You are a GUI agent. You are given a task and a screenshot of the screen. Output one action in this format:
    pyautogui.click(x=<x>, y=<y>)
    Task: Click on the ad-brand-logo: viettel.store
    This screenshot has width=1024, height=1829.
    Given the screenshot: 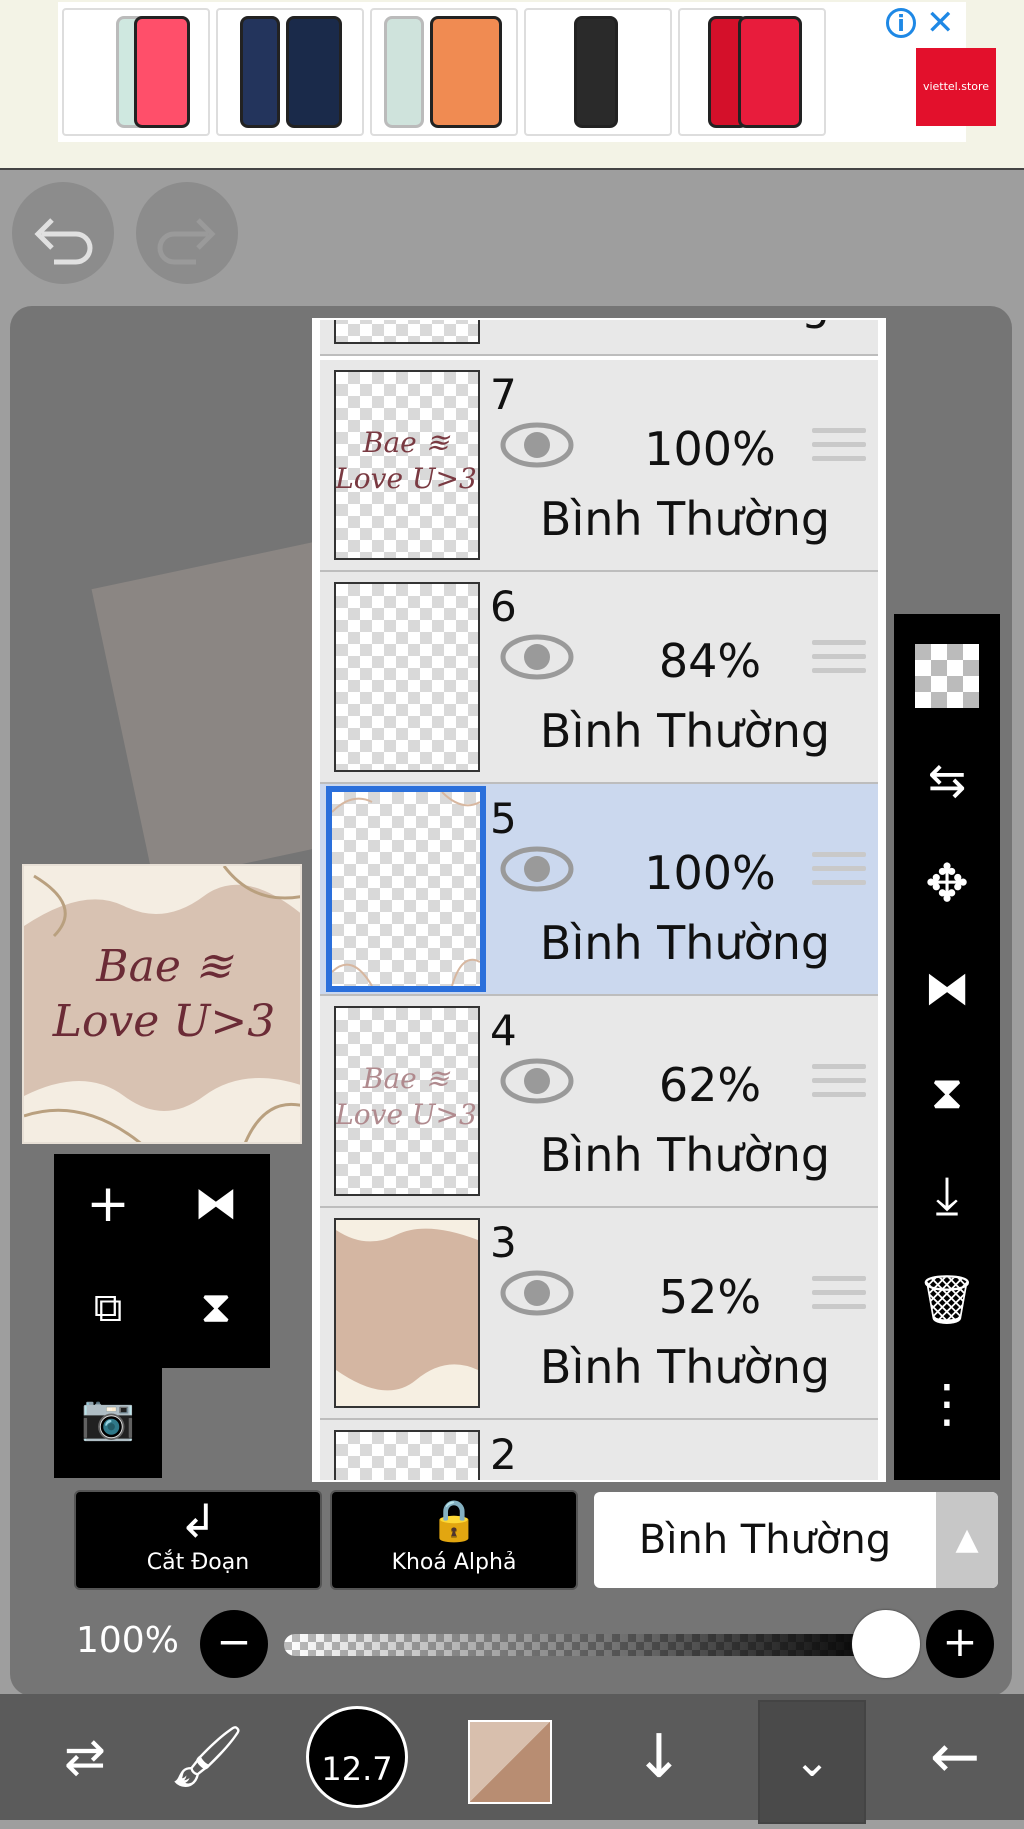 What is the action you would take?
    pyautogui.click(x=956, y=87)
    